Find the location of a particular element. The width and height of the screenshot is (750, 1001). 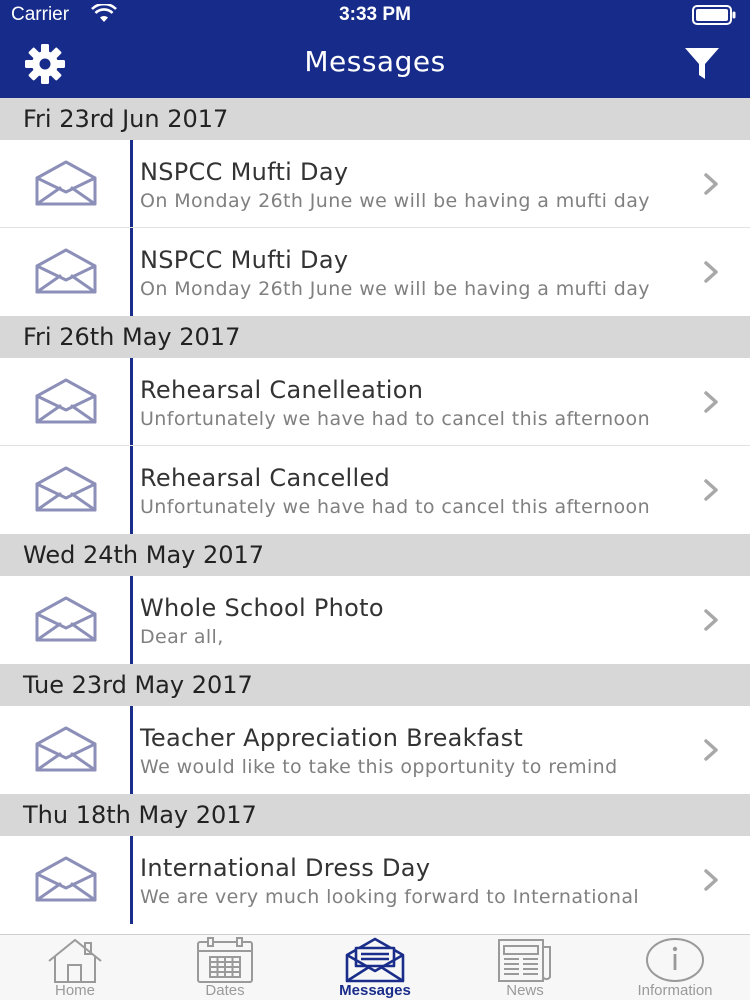

section-date-header: Tue 23rd May 2017 is located at coordinates (375, 685).